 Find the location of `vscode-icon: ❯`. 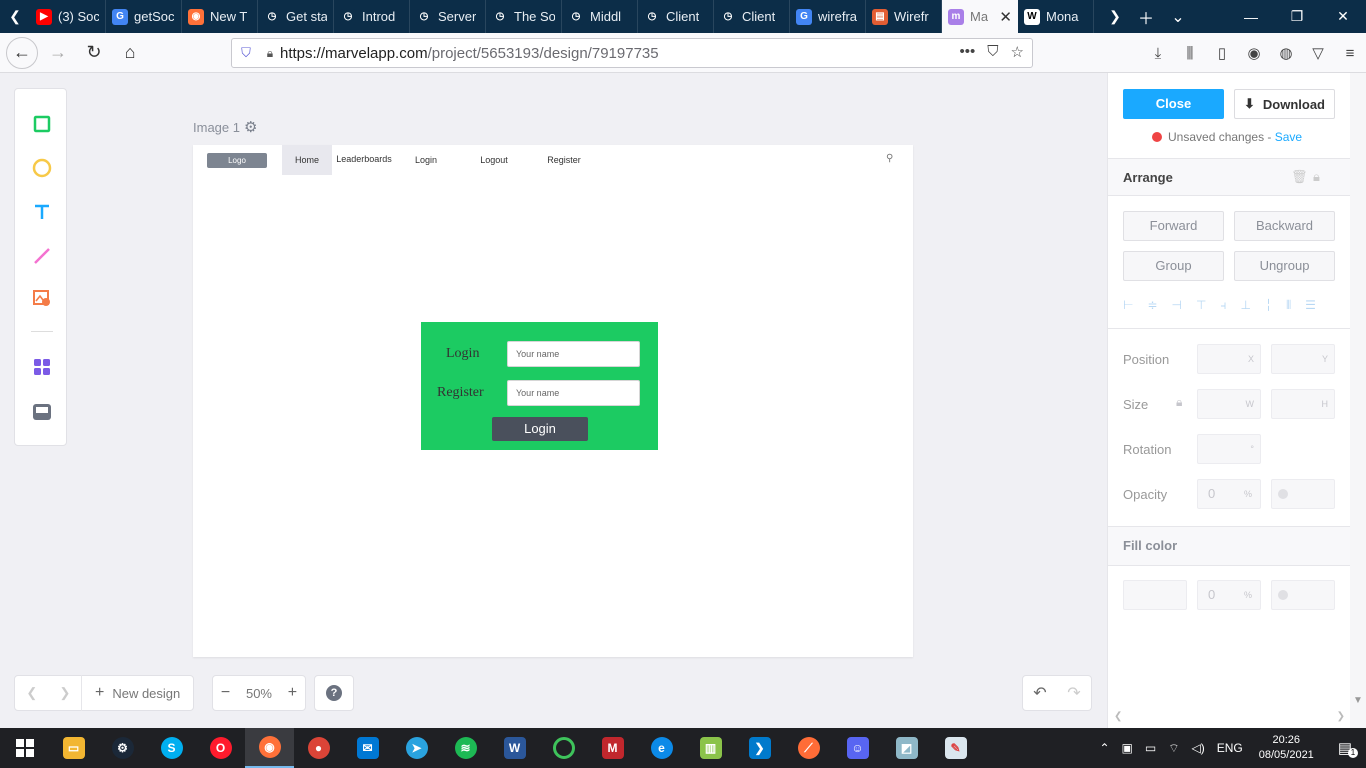

vscode-icon: ❯ is located at coordinates (759, 748).